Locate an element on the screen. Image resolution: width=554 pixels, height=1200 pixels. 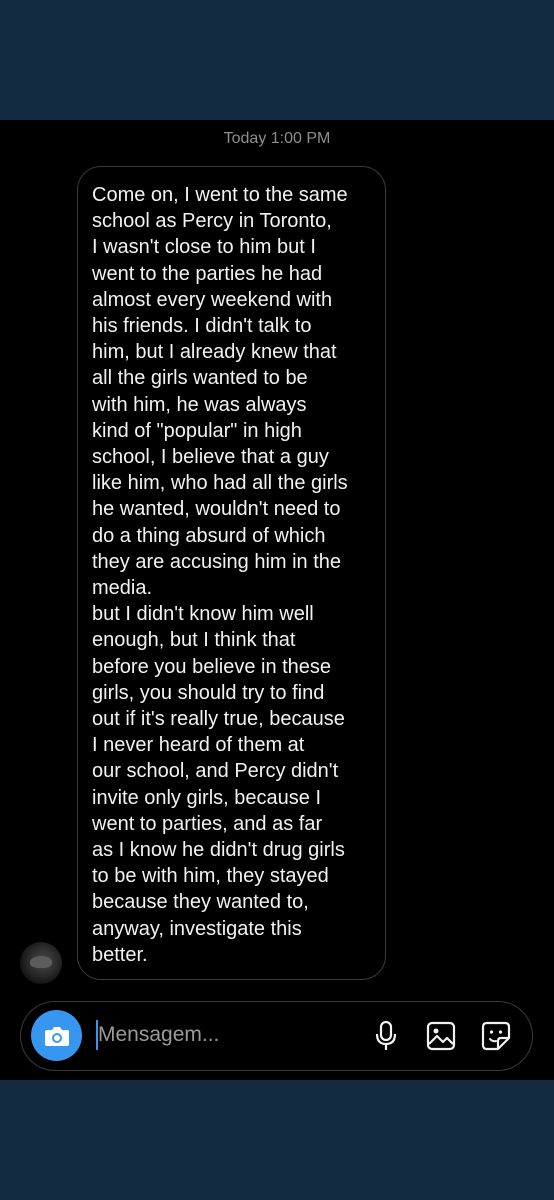
message-input is located at coordinates (221, 1035).